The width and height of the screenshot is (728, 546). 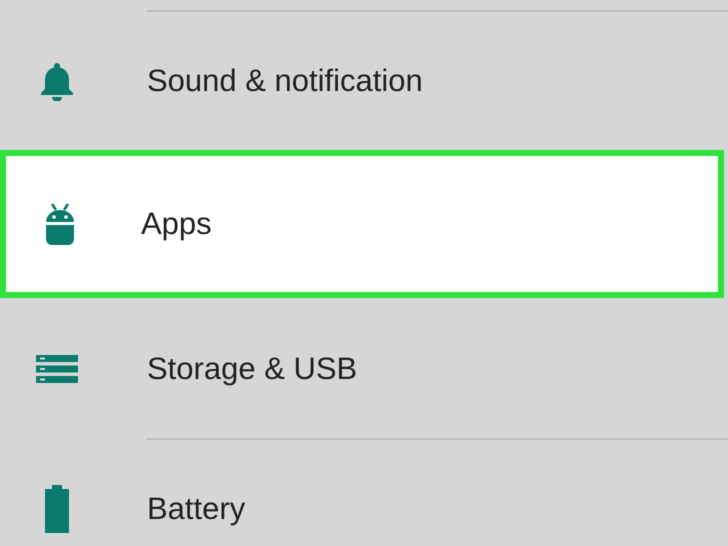 What do you see at coordinates (60, 224) in the screenshot?
I see `android-icon` at bounding box center [60, 224].